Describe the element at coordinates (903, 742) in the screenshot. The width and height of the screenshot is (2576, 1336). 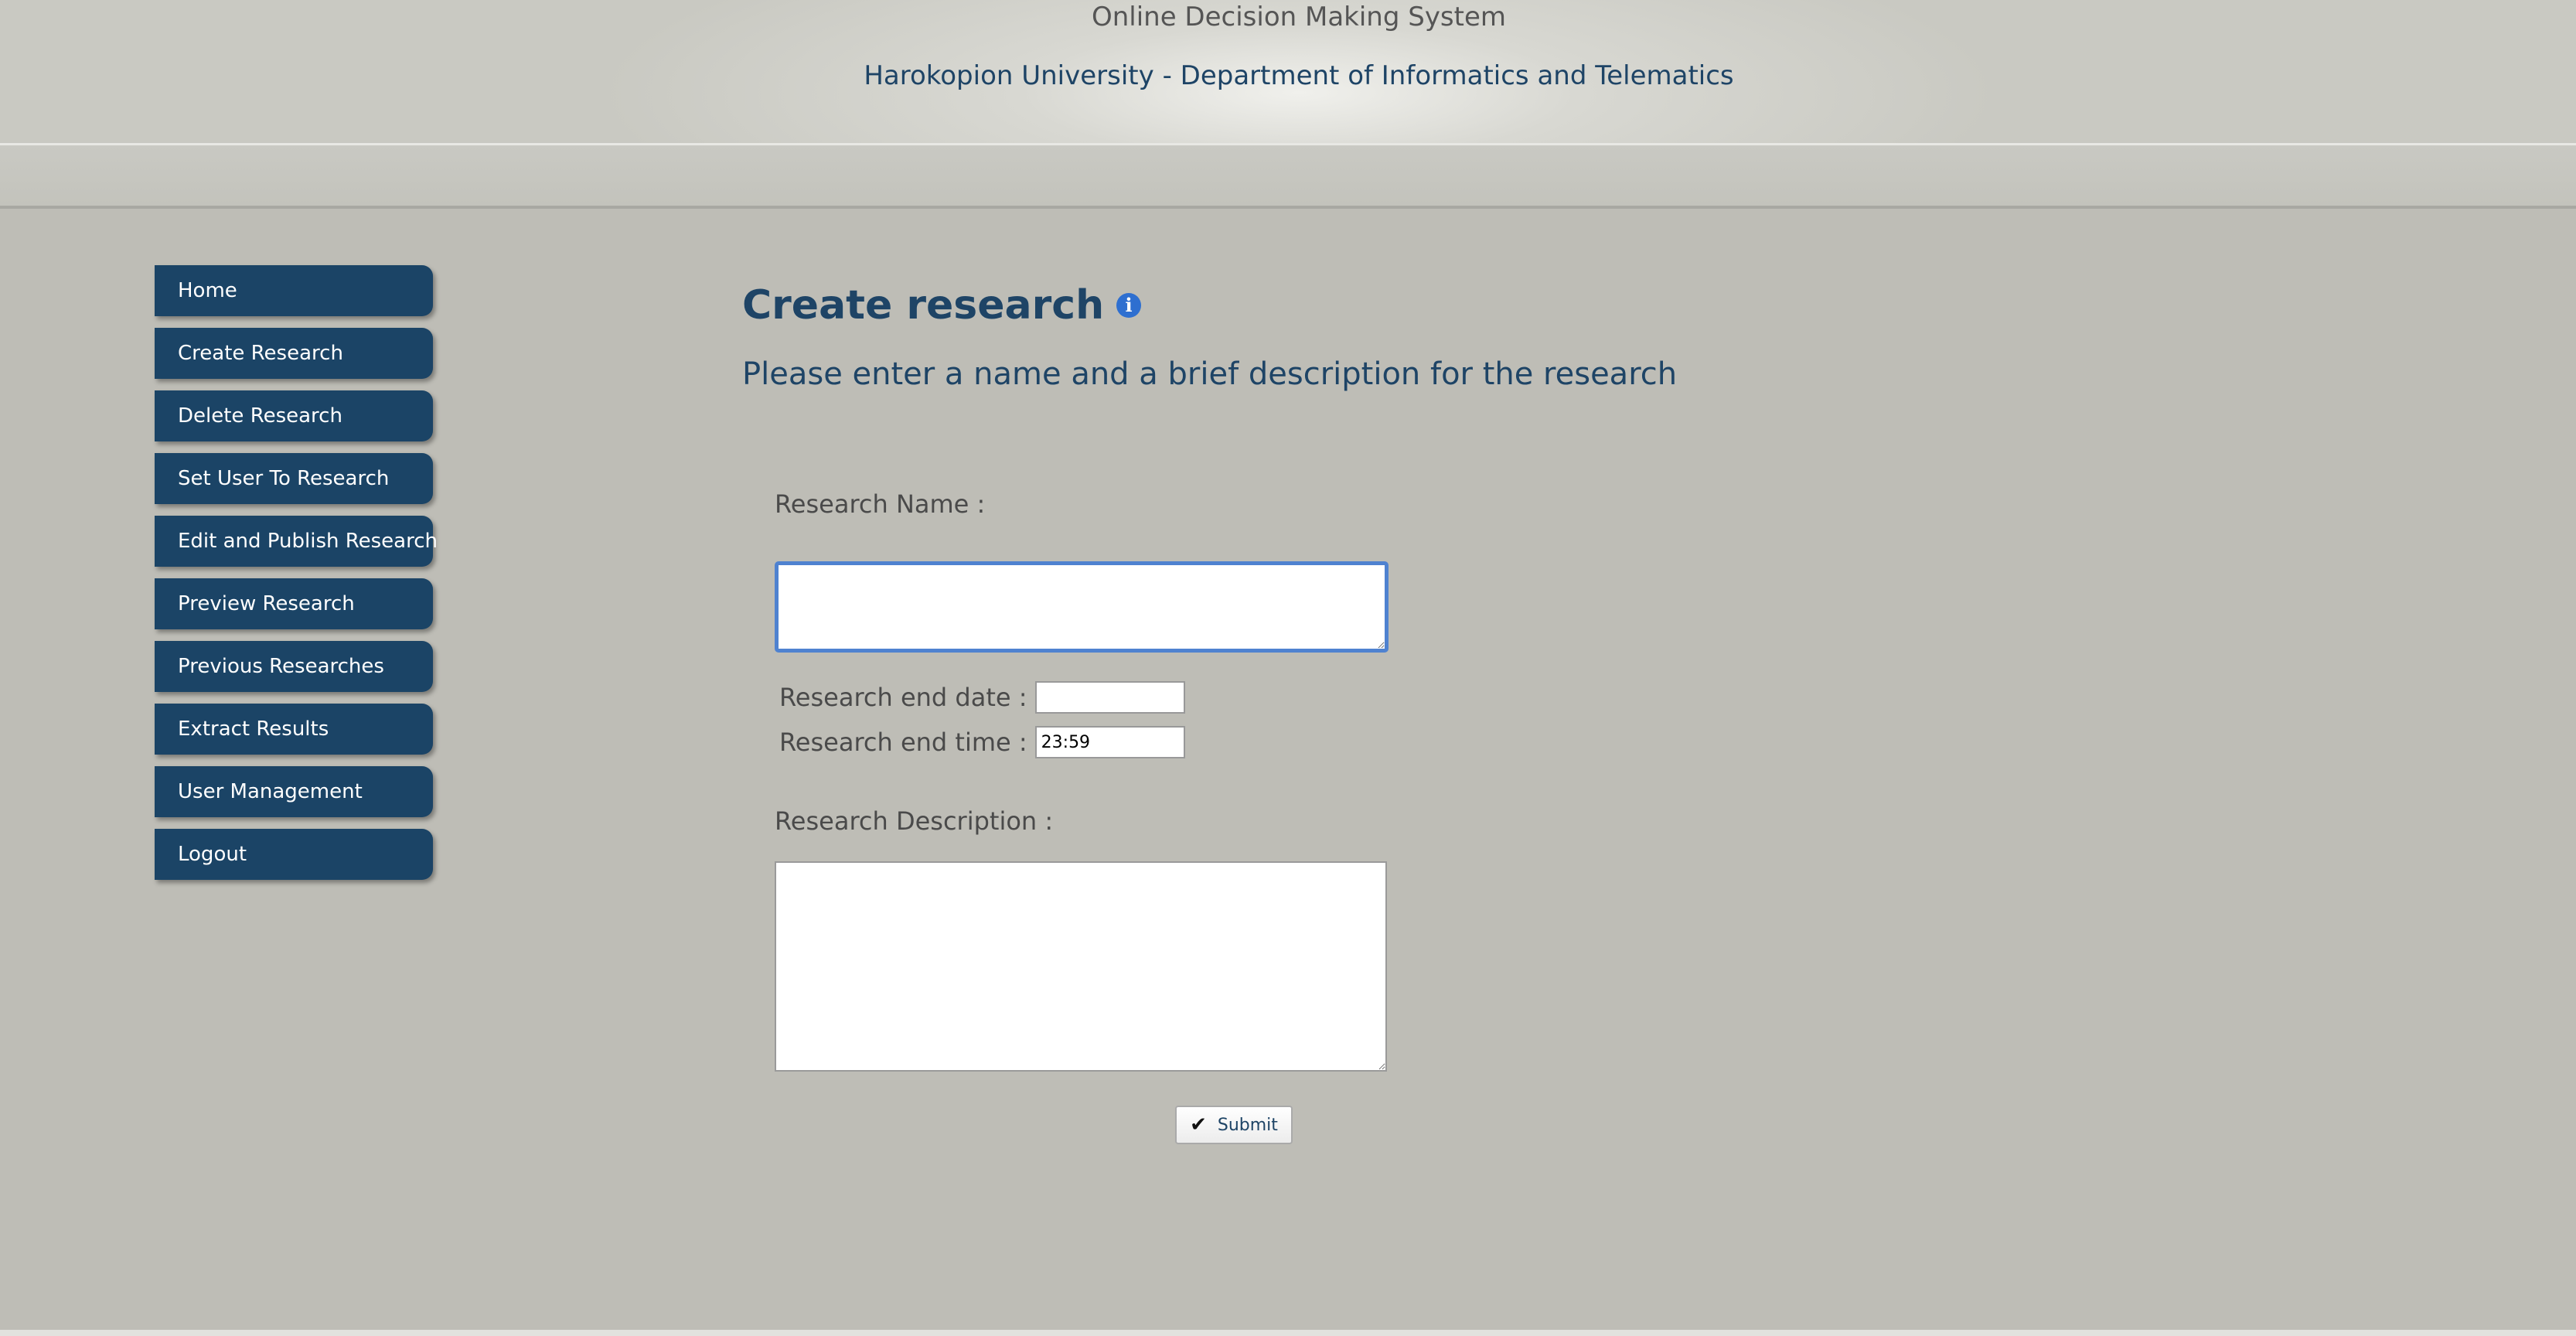
I see `end-time-label: Research end time :` at that location.